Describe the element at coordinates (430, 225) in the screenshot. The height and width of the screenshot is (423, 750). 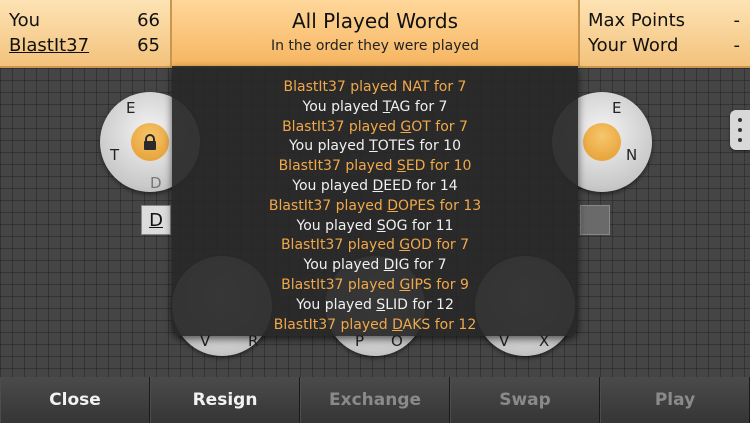
I see `move-points: for 11` at that location.